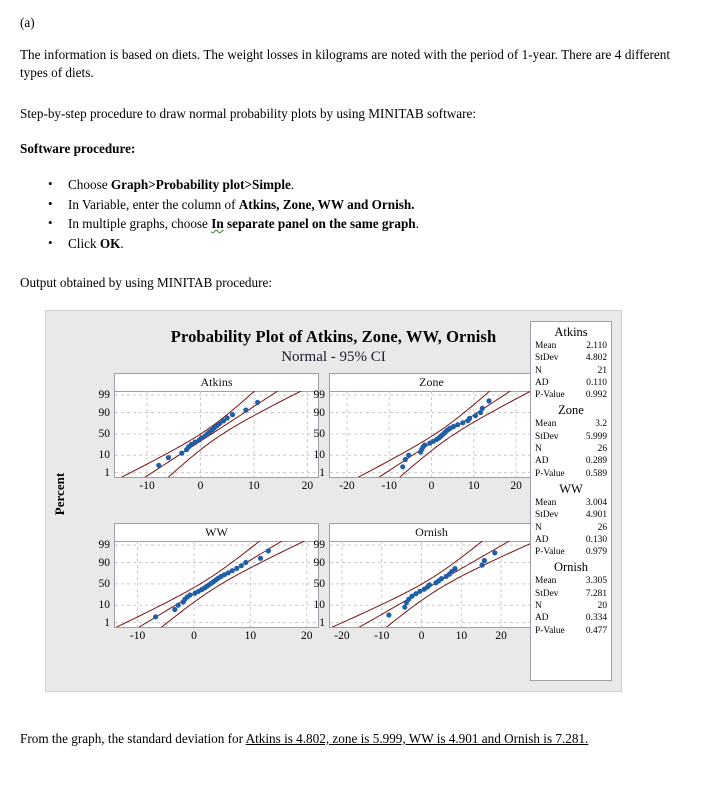  I want to click on part-label: (a), so click(27, 22).